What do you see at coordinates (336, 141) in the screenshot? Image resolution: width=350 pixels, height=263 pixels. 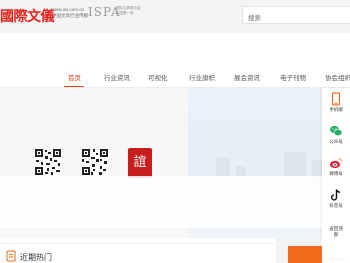 I see `sidebar-label-wechat: 公众号` at bounding box center [336, 141].